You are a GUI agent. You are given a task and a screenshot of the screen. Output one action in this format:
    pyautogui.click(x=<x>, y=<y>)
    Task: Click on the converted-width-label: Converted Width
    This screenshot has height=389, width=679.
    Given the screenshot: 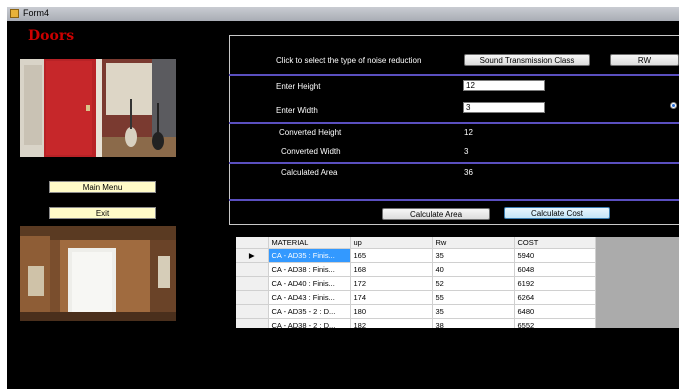 What is the action you would take?
    pyautogui.click(x=311, y=151)
    